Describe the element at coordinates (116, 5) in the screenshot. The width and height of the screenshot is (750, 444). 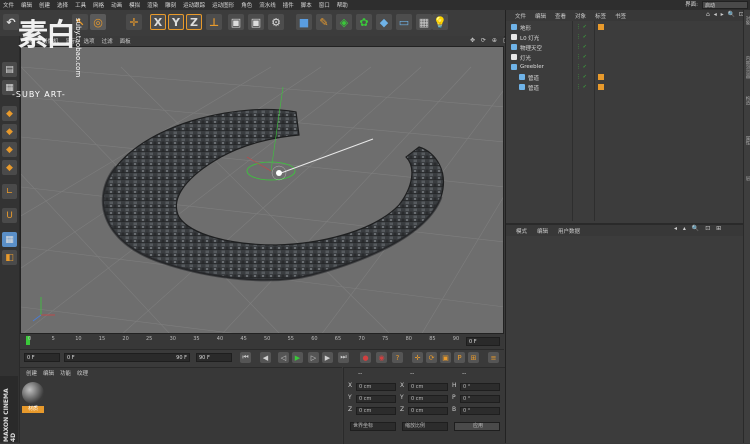
I see `menu-item-6: 动画` at that location.